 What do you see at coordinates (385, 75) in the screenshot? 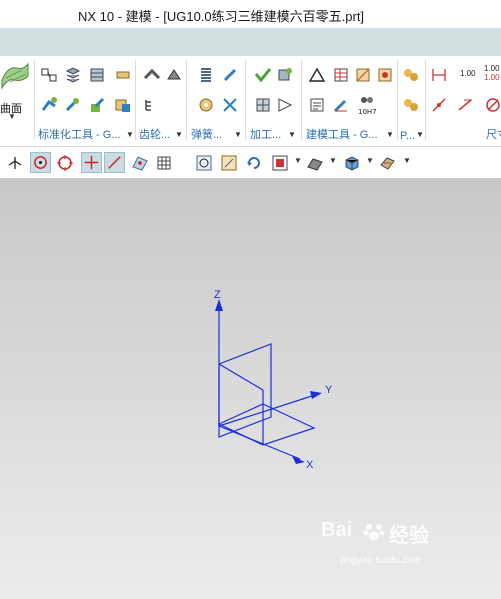
I see `measure-icon` at bounding box center [385, 75].